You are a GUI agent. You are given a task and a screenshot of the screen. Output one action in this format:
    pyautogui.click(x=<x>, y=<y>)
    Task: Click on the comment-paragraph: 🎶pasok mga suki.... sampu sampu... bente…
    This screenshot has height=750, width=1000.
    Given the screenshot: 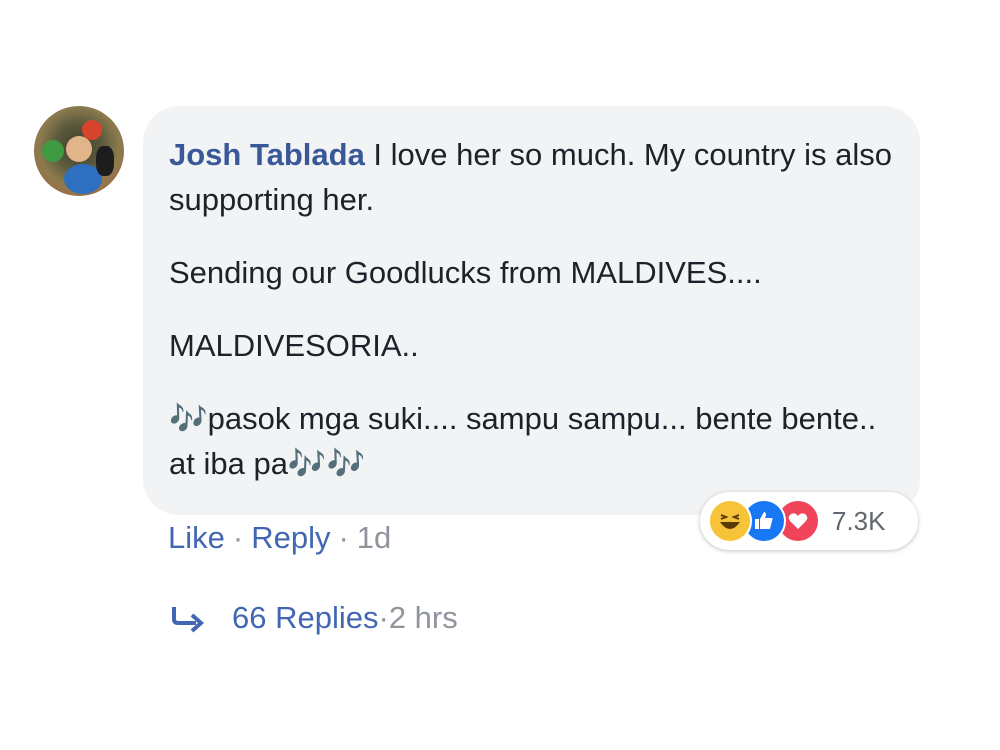 What is the action you would take?
    pyautogui.click(x=523, y=441)
    